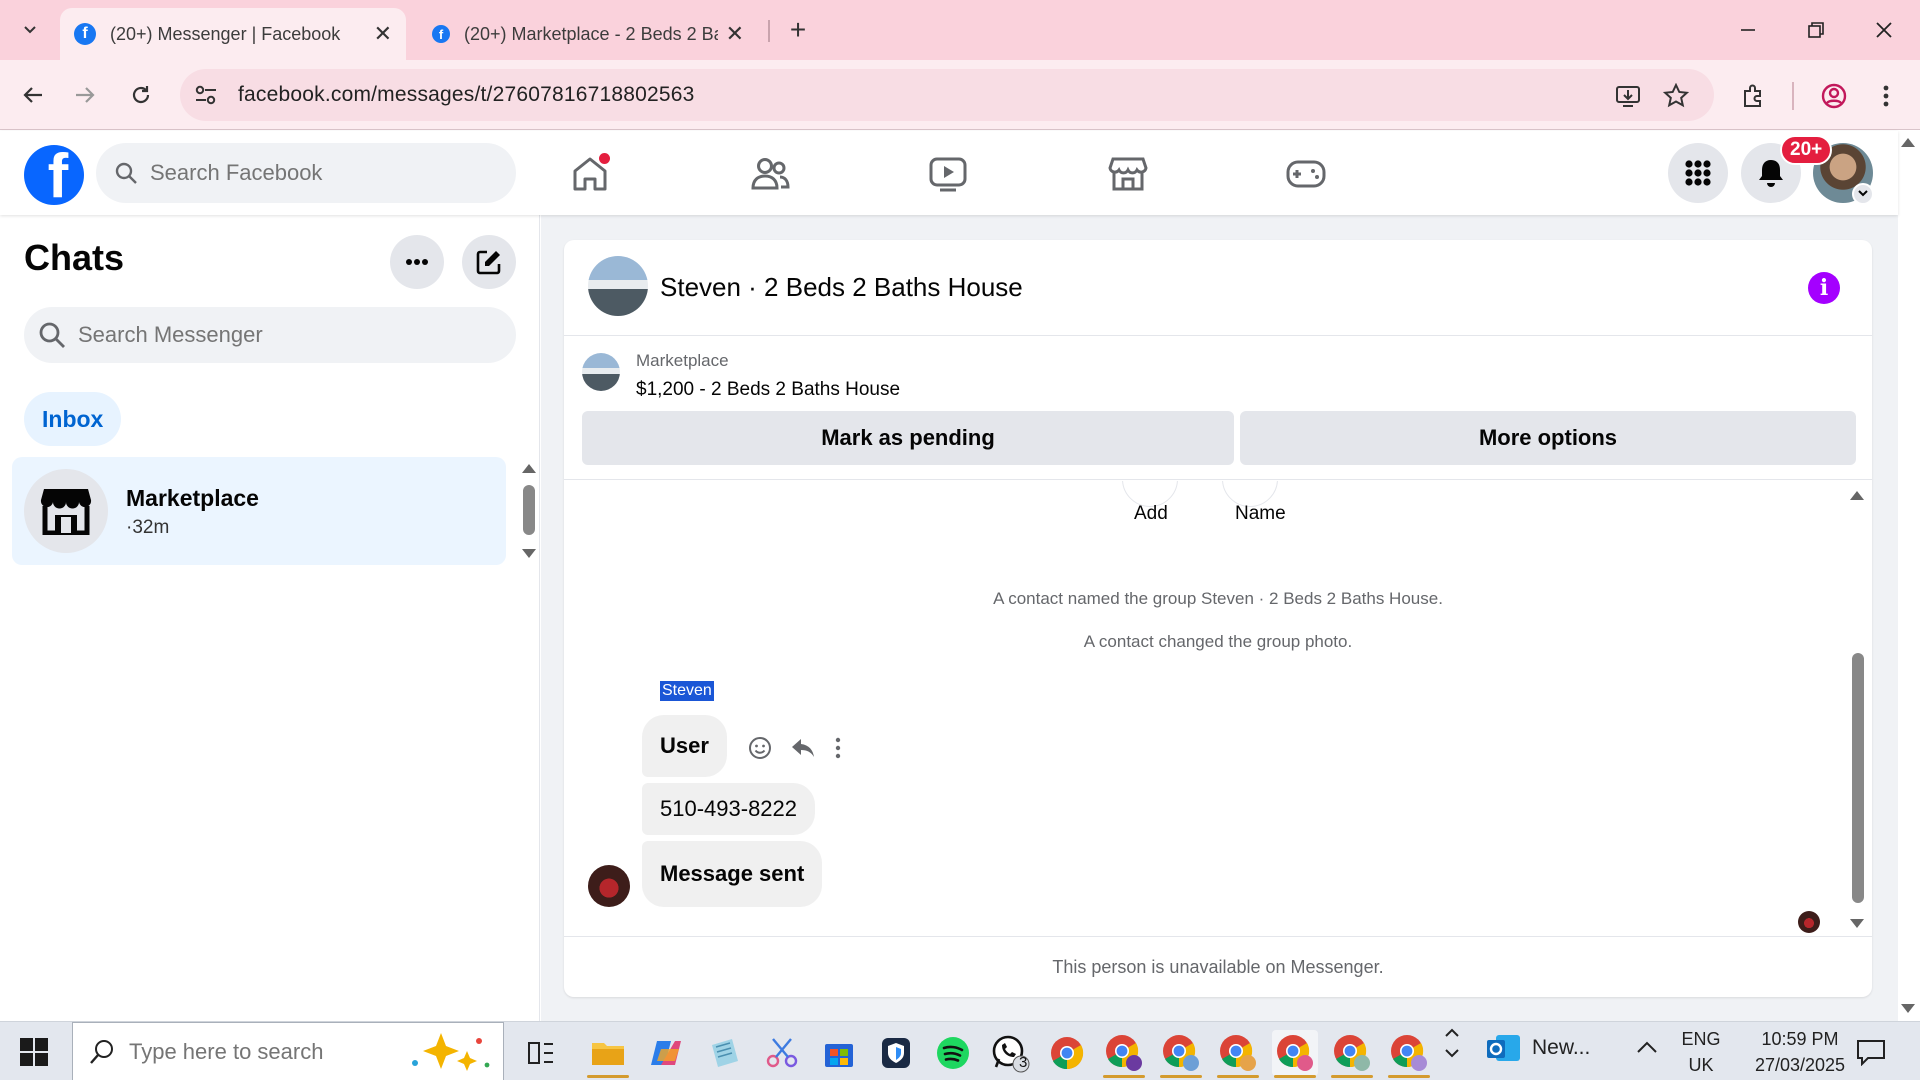  What do you see at coordinates (85, 34) in the screenshot?
I see `facebook-favicon-icon: f` at bounding box center [85, 34].